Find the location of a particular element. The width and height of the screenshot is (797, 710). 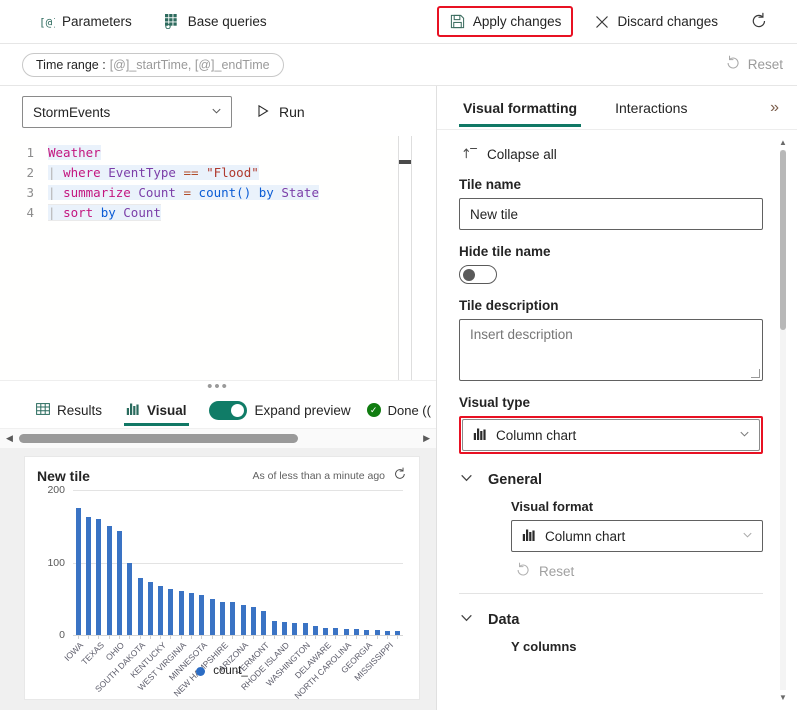

tile-refresh-icon is located at coordinates (400, 475).